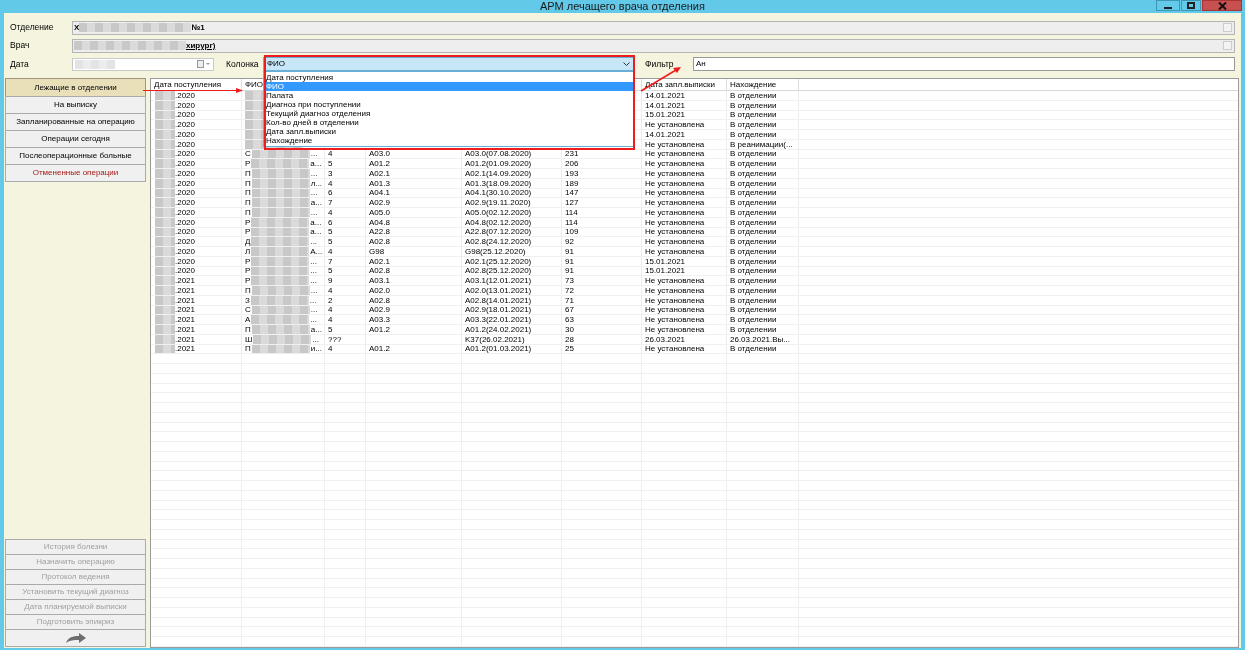 The height and width of the screenshot is (650, 1245). I want to click on dropdown-option: Палата, so click(448, 95).